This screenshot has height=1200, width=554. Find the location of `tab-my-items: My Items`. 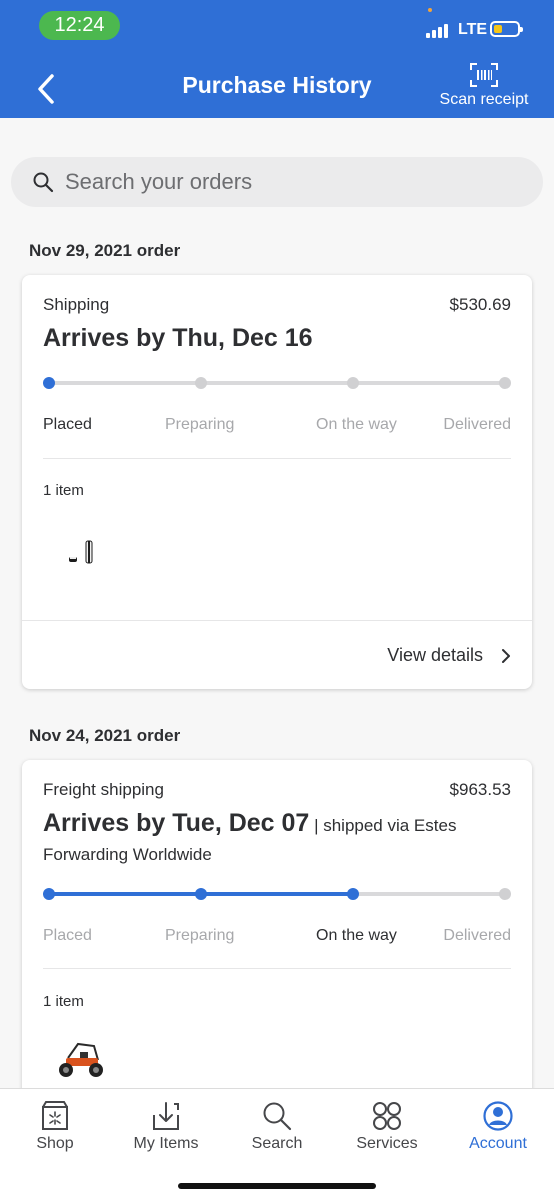

tab-my-items: My Items is located at coordinates (166, 1127).